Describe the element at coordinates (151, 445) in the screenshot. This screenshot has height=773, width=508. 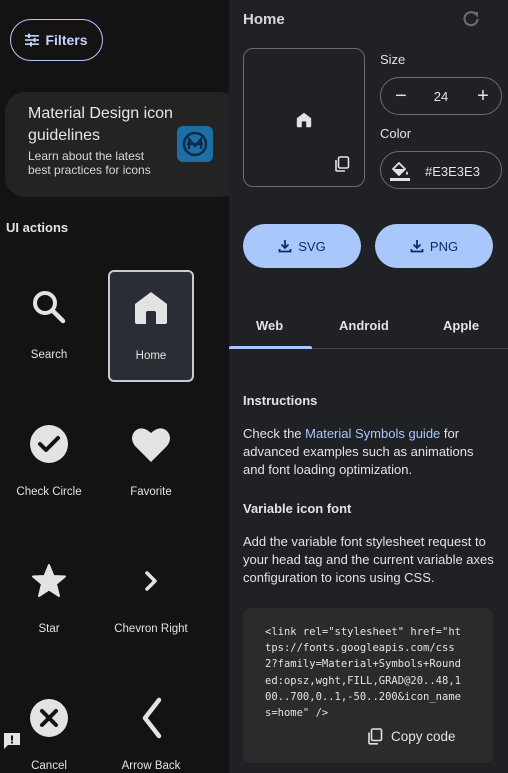
I see `favorite-icon` at that location.